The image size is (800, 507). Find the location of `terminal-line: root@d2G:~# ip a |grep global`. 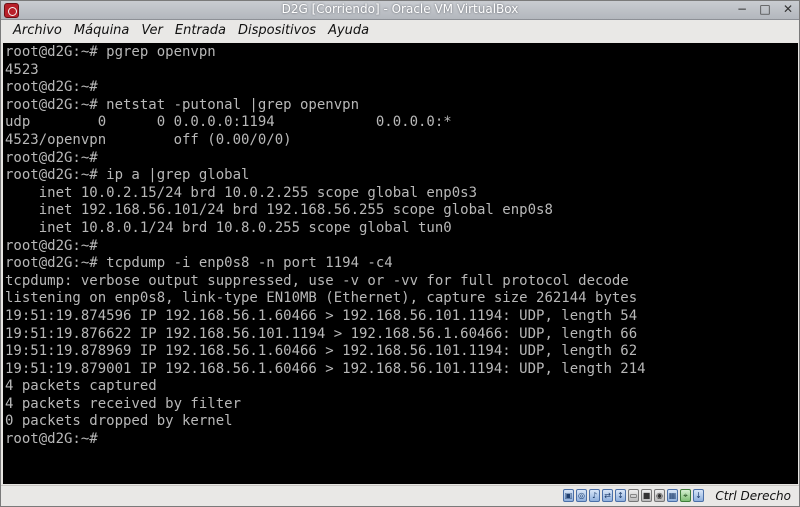

terminal-line: root@d2G:~# ip a |grep global is located at coordinates (127, 175).